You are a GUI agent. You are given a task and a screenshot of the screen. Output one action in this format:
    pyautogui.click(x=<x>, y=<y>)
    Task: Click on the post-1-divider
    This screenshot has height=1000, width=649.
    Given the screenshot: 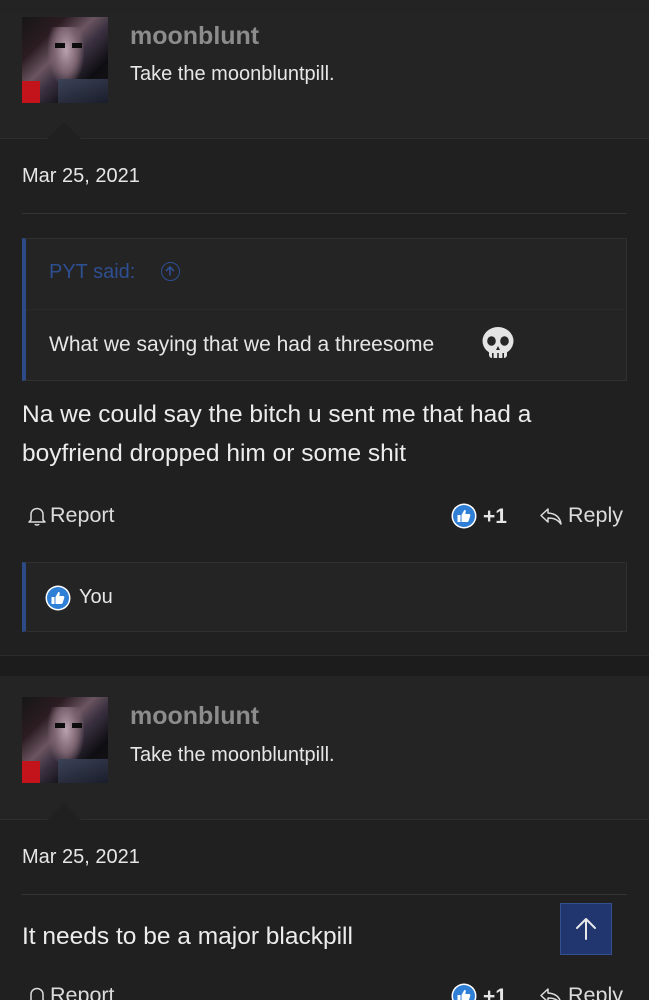 What is the action you would take?
    pyautogui.click(x=324, y=213)
    